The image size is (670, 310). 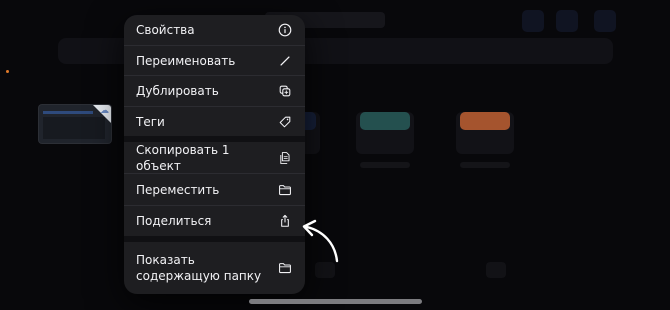 What do you see at coordinates (214, 121) in the screenshot?
I see `menu-item-tags: Теги` at bounding box center [214, 121].